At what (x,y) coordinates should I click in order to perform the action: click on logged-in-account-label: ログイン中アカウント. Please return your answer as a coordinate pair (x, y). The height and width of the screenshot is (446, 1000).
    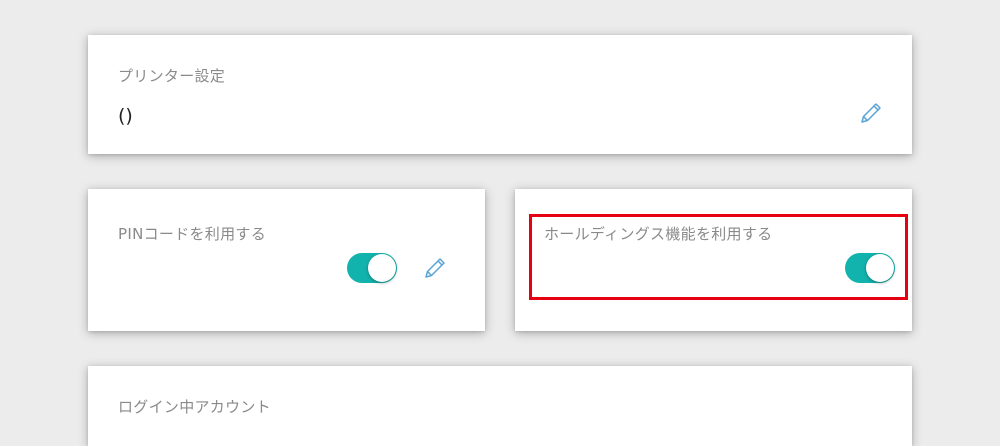
    Looking at the image, I should click on (195, 407).